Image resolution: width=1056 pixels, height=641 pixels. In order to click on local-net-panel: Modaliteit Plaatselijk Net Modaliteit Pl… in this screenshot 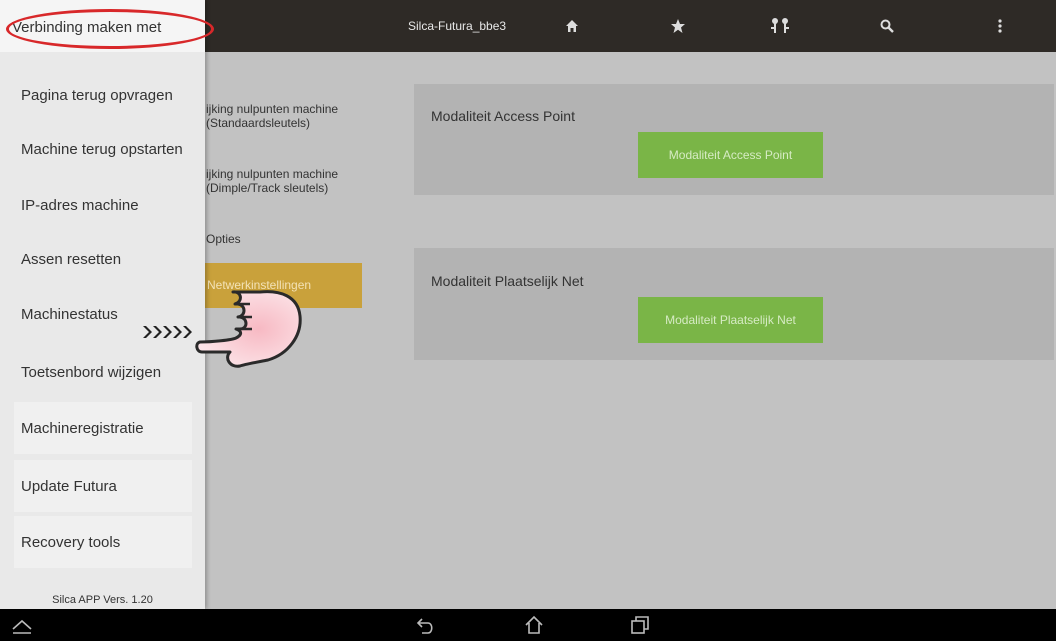, I will do `click(734, 304)`.